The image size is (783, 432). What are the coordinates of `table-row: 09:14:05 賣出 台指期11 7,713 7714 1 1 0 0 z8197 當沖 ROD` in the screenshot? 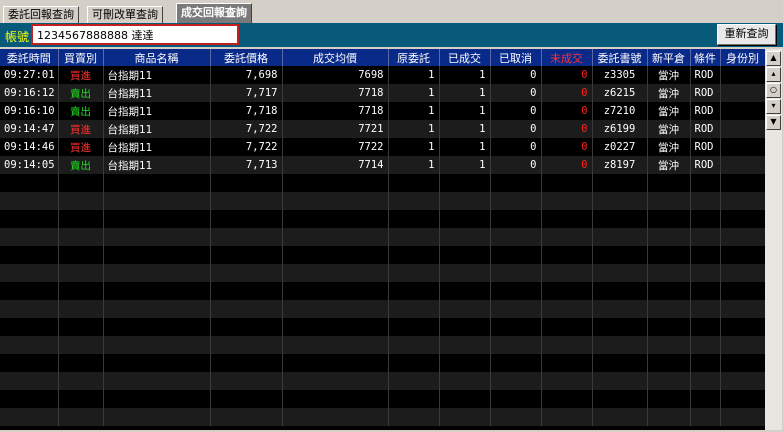 It's located at (382, 165).